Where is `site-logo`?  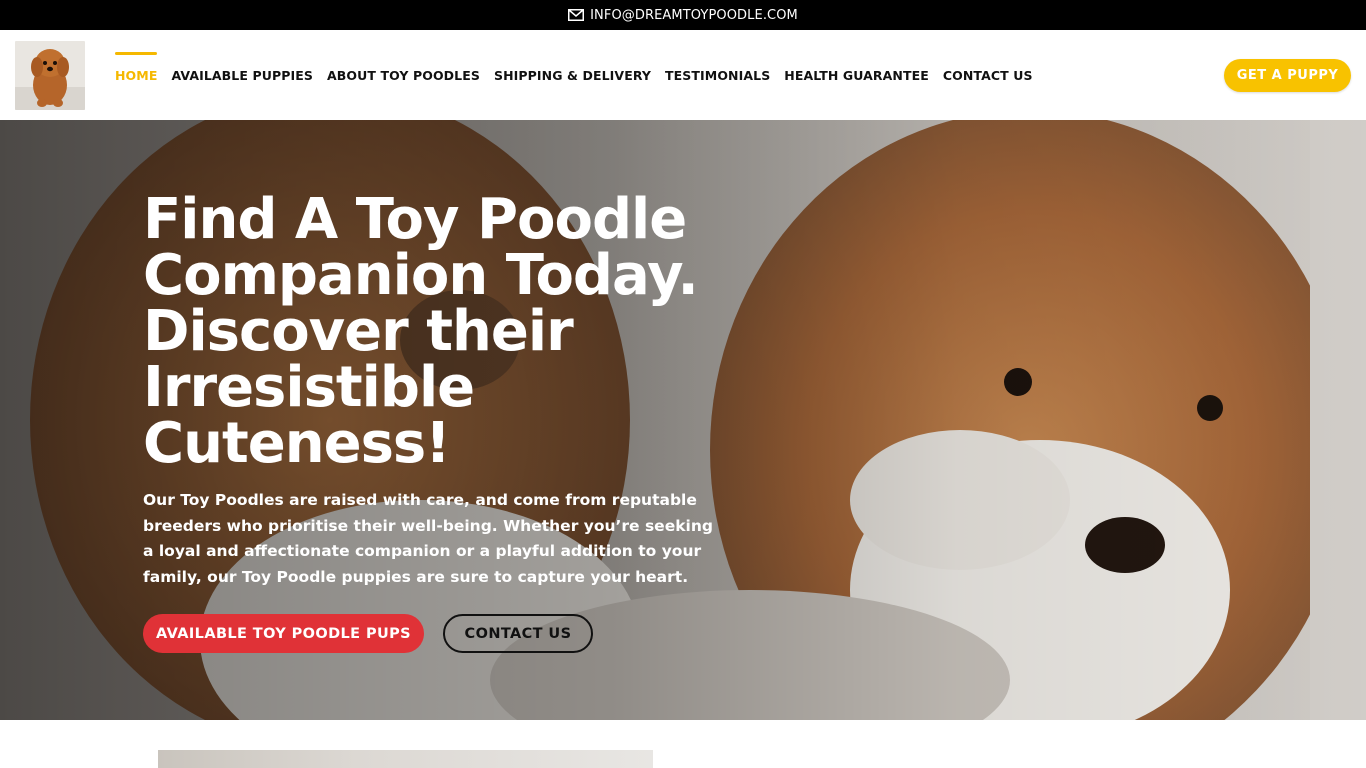
site-logo is located at coordinates (50, 75).